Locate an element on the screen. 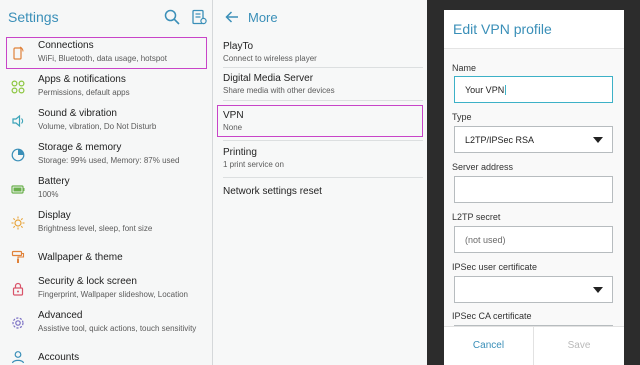 The width and height of the screenshot is (640, 365). name-field-value: Your VPN is located at coordinates (485, 90).